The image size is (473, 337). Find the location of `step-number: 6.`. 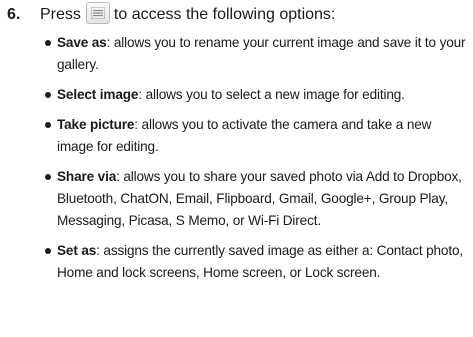

step-number: 6. is located at coordinates (14, 14).